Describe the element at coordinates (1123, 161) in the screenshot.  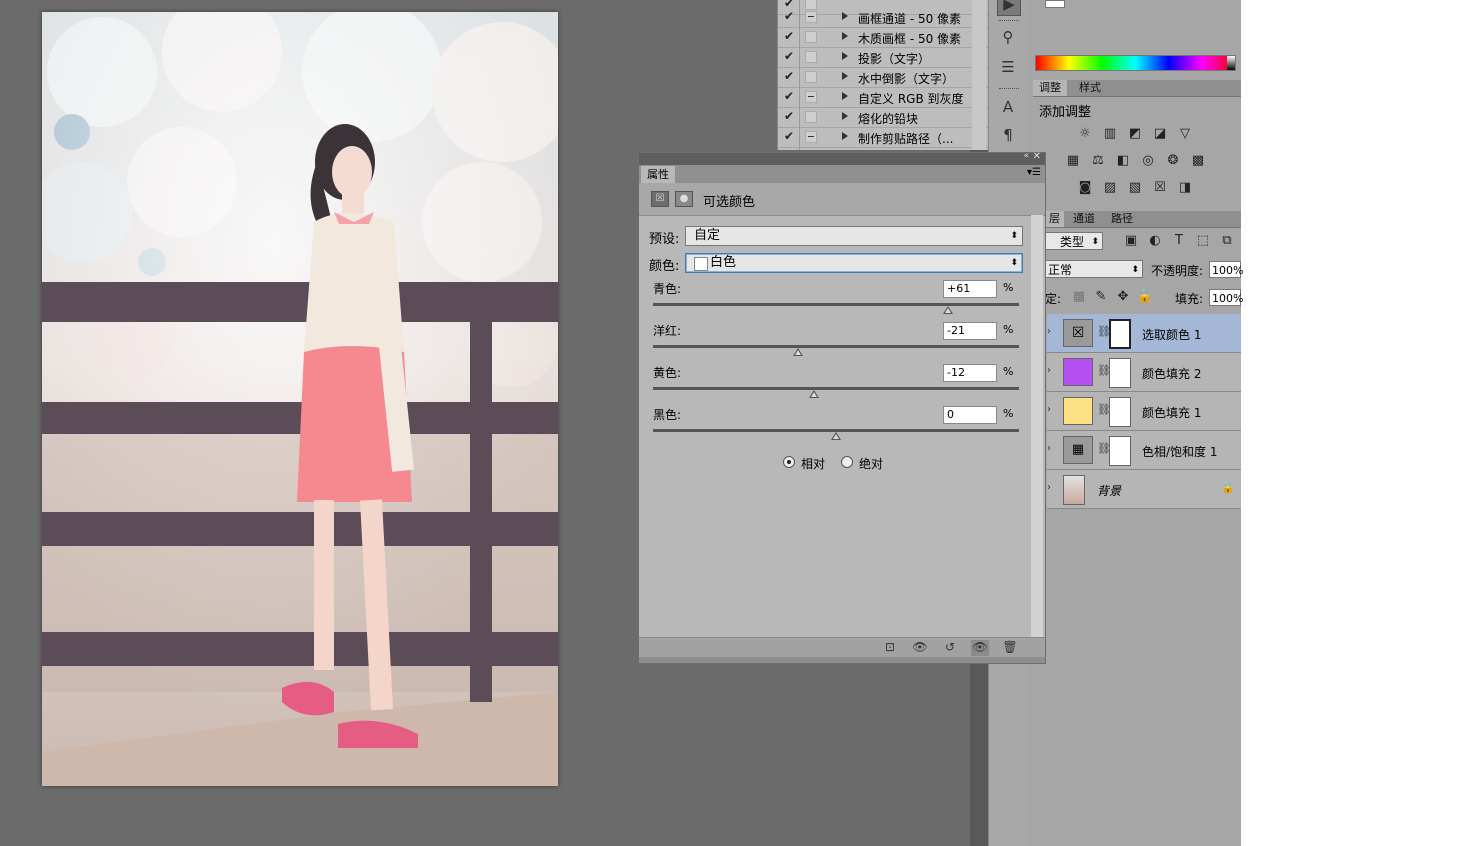
I see `black-white-icon: ◧` at that location.